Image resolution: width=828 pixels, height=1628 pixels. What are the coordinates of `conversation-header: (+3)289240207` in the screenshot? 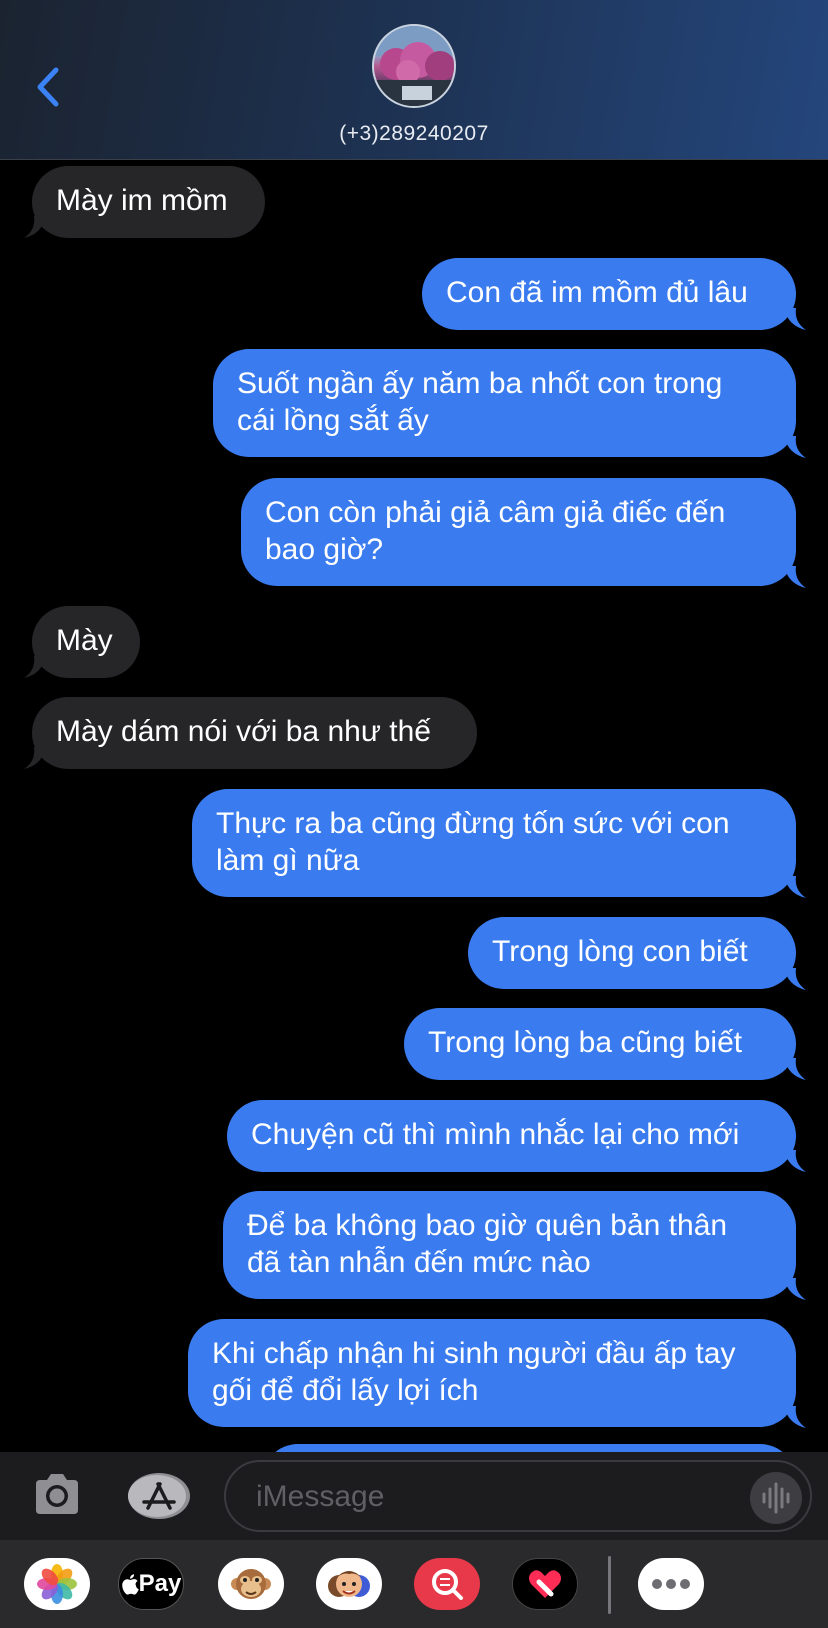 It's located at (414, 80).